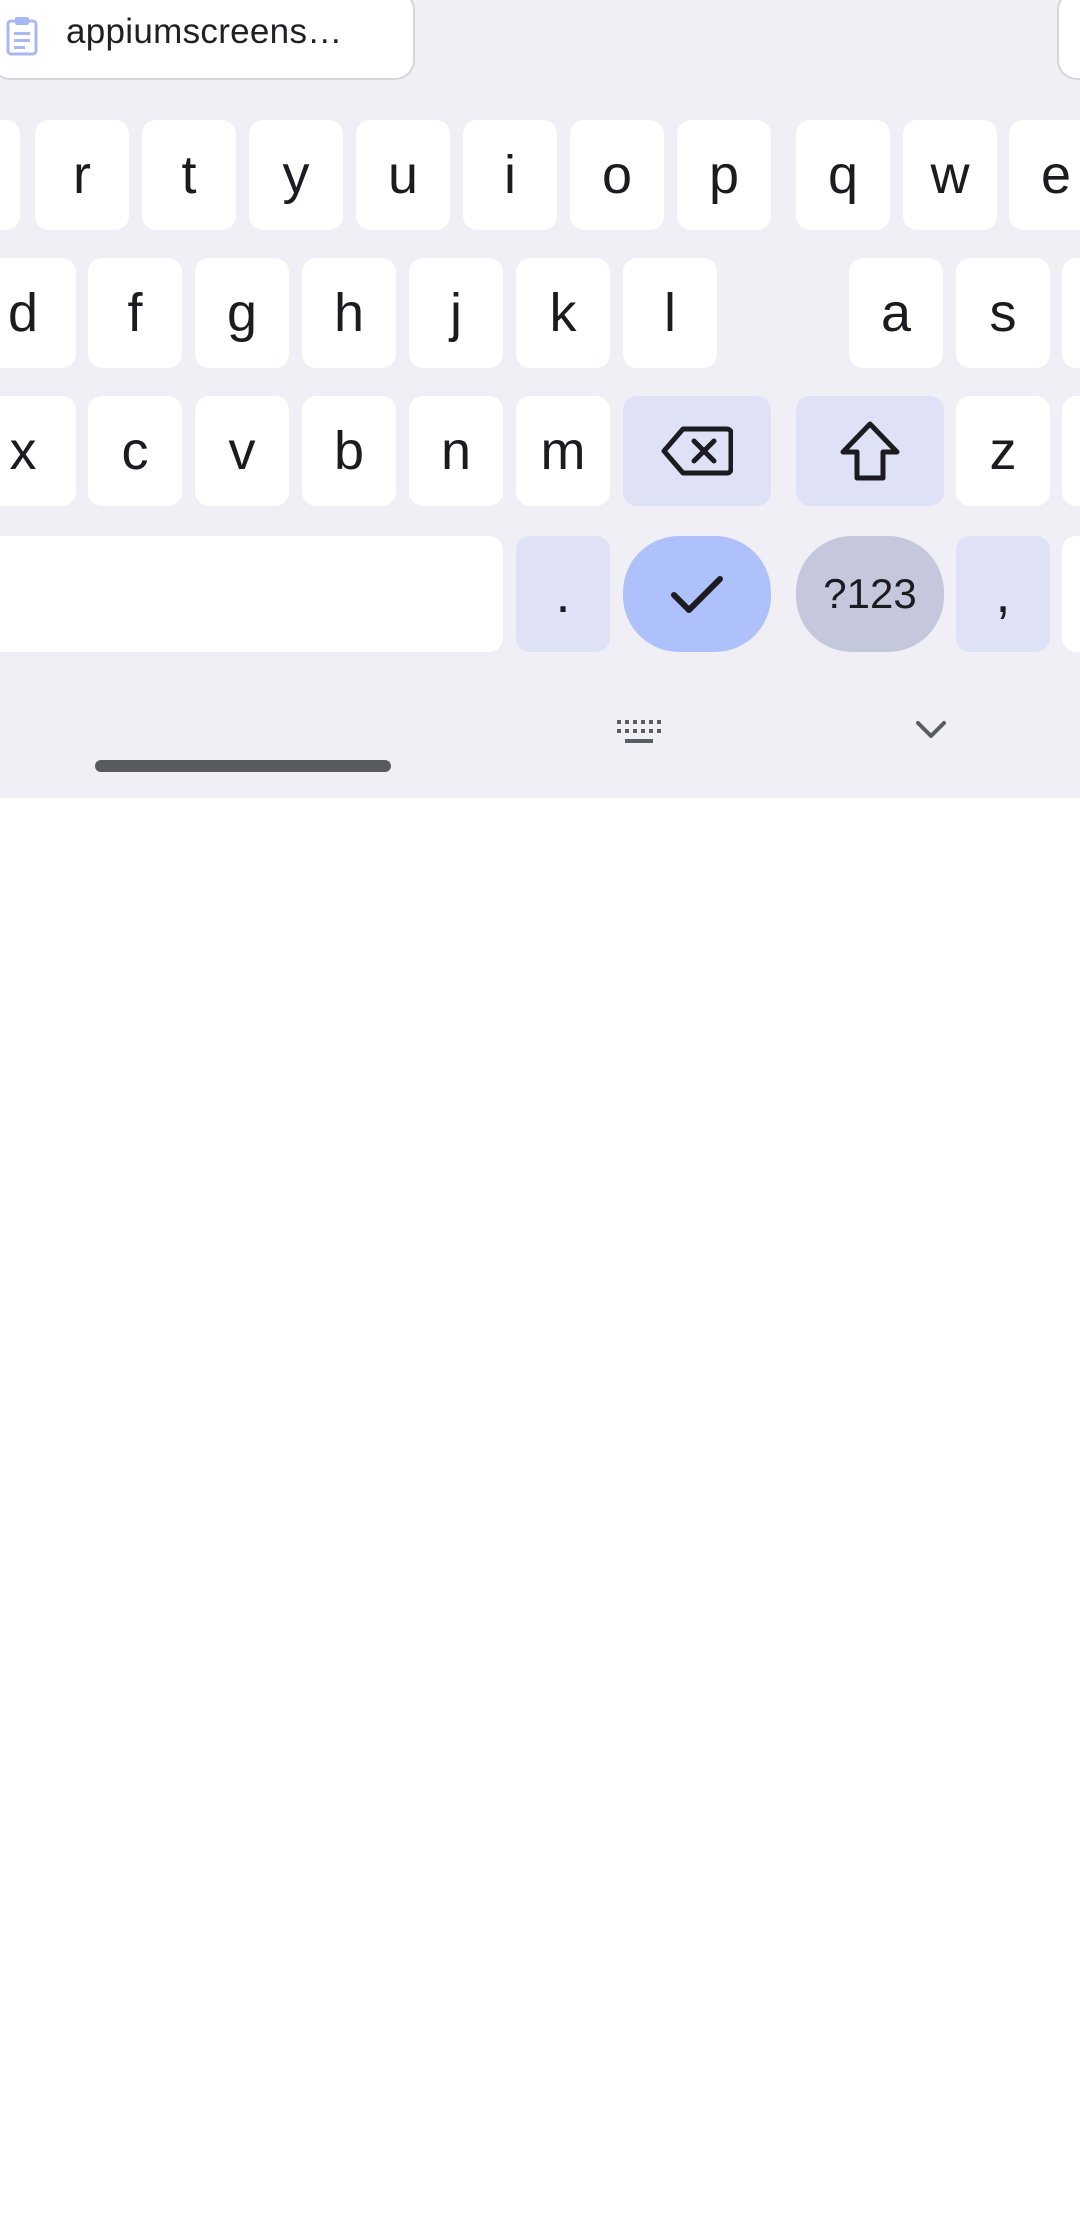 The height and width of the screenshot is (2220, 1080). I want to click on key-v: v, so click(242, 451).